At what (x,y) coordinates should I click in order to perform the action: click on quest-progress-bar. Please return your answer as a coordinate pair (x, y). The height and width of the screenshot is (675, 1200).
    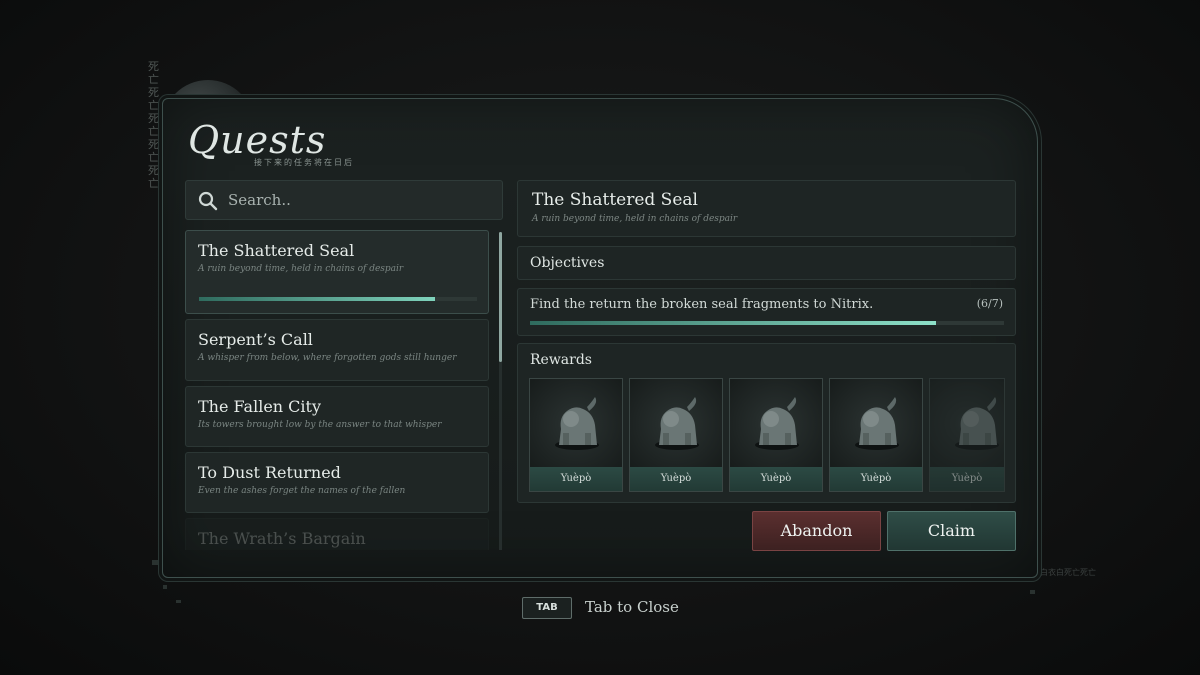
    Looking at the image, I should click on (338, 299).